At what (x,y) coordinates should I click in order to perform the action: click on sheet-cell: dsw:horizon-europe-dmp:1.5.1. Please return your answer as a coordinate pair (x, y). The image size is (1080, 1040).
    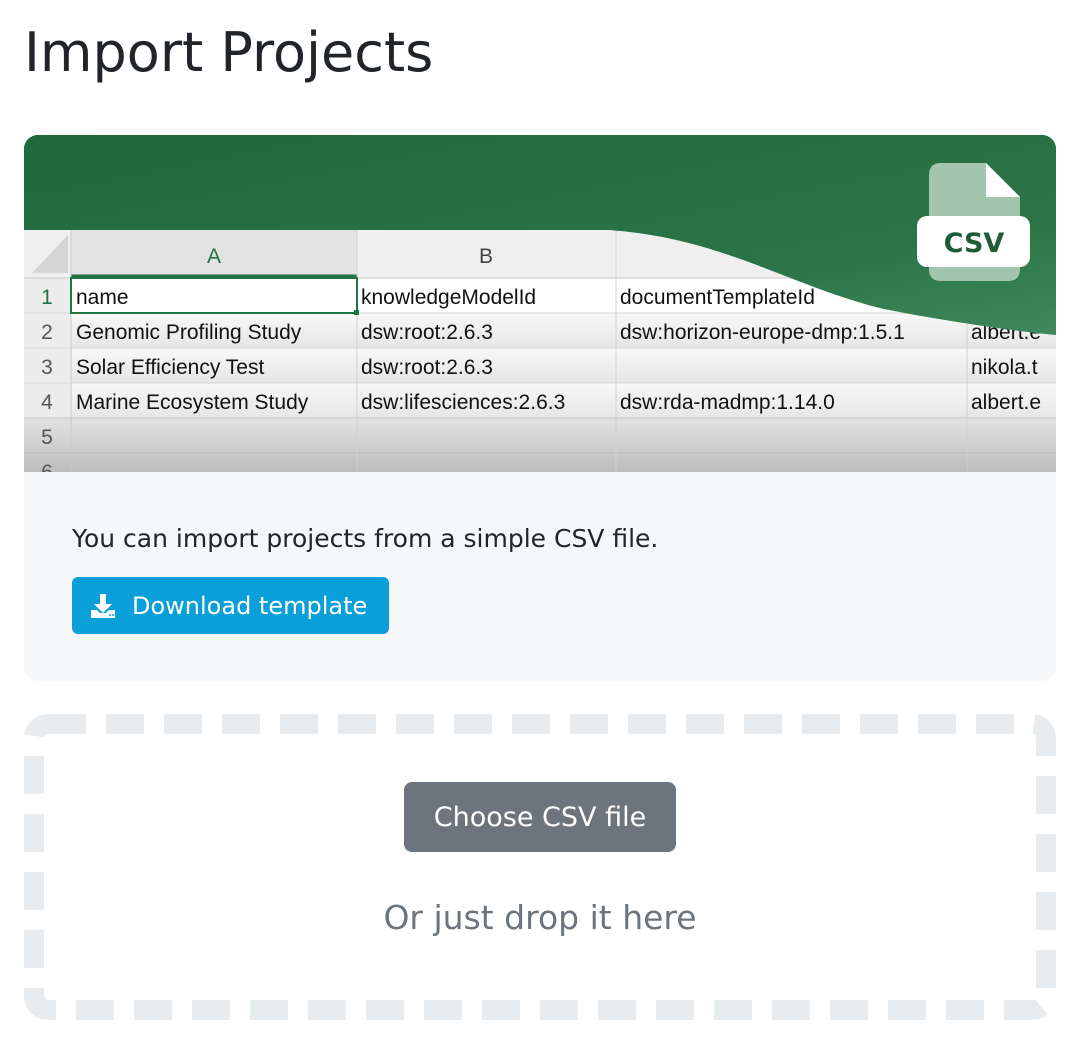
    Looking at the image, I should click on (762, 332).